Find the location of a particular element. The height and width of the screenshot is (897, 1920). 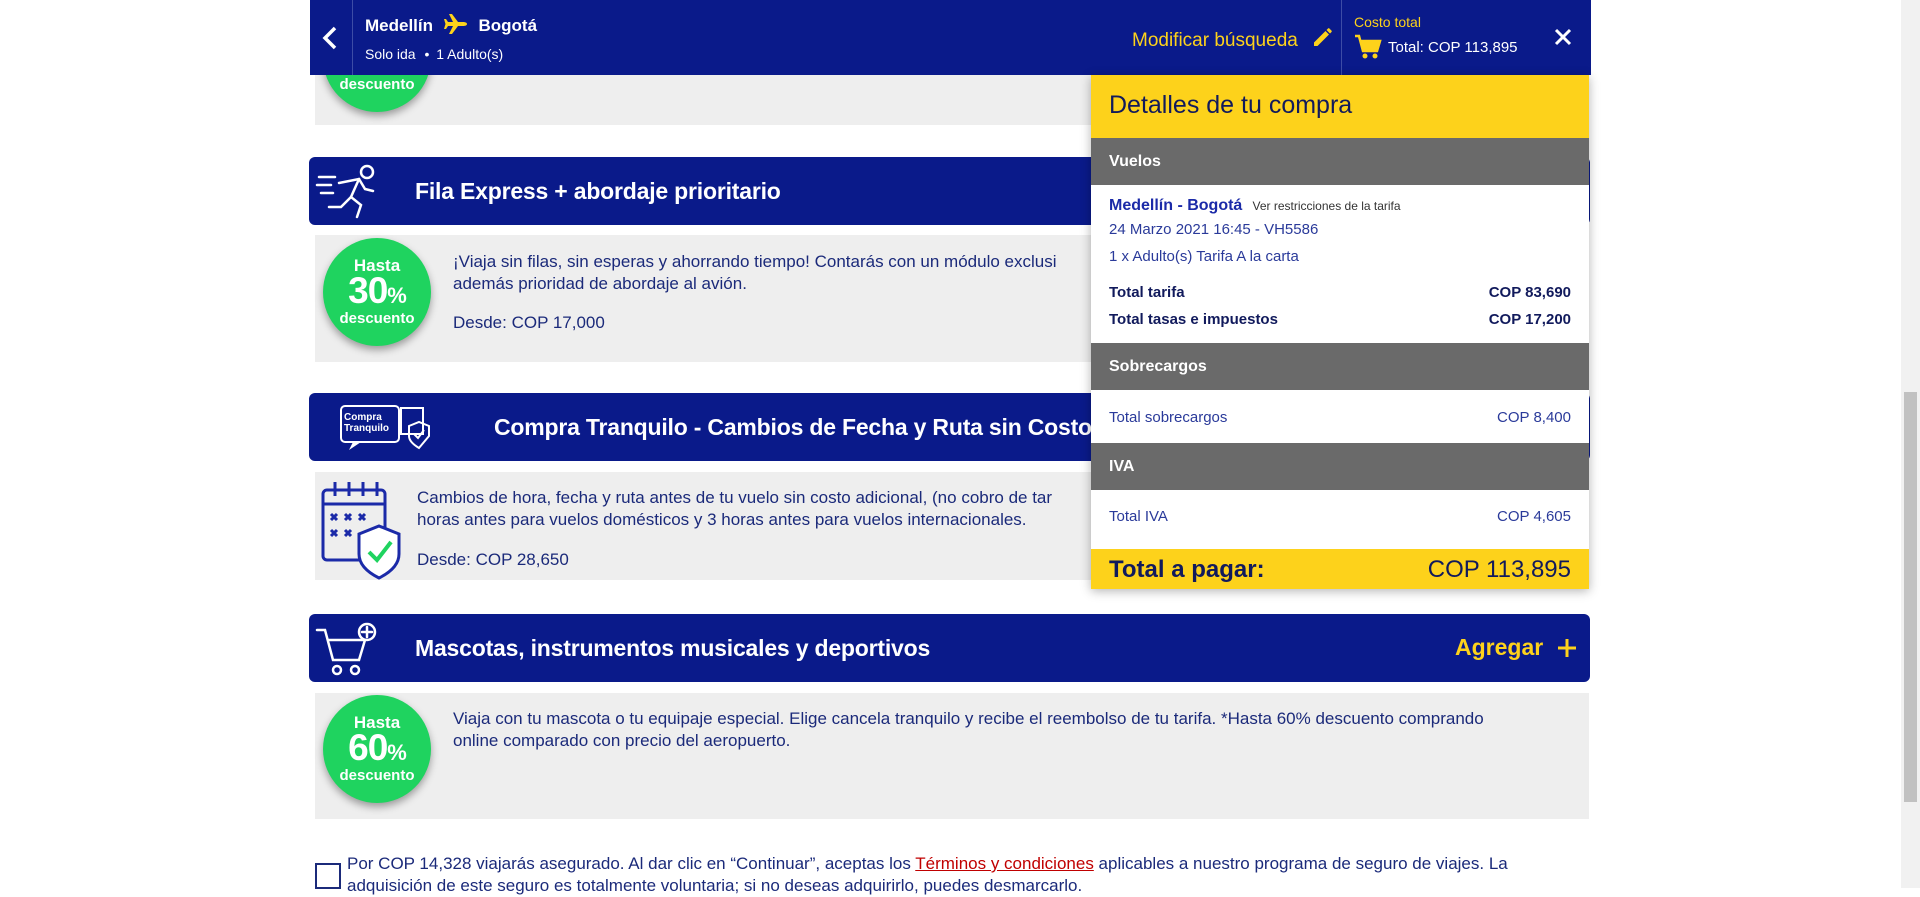

panel-title: Detalles de tu compra is located at coordinates (1231, 105).